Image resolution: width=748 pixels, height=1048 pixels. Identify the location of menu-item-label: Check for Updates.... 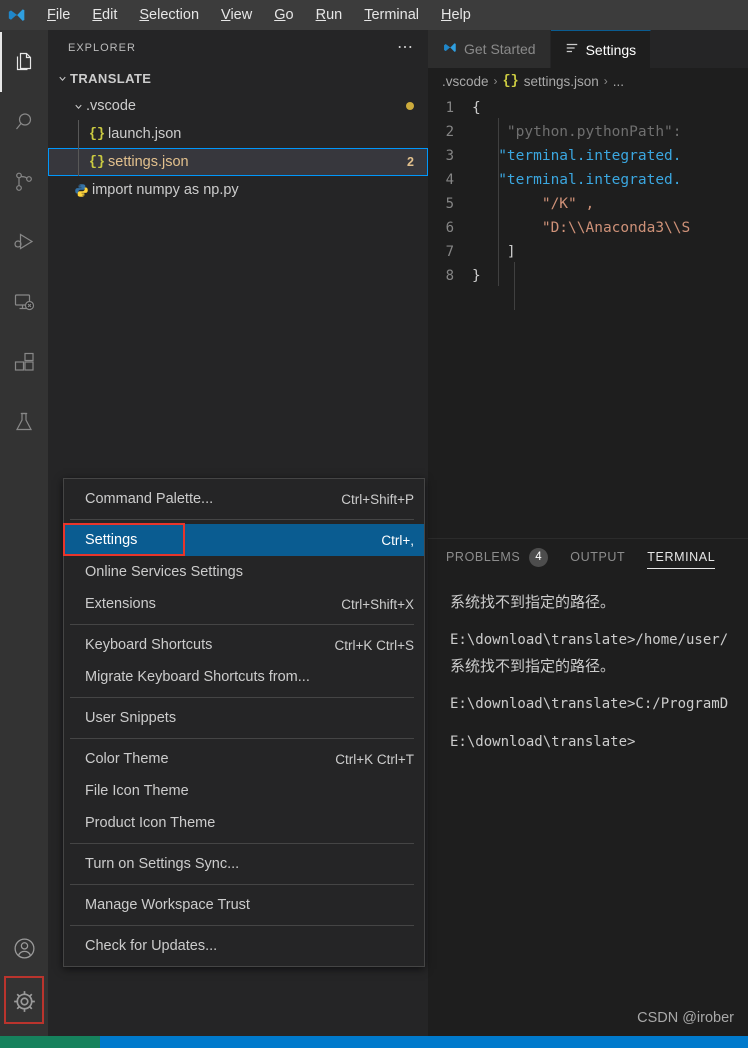
(151, 946).